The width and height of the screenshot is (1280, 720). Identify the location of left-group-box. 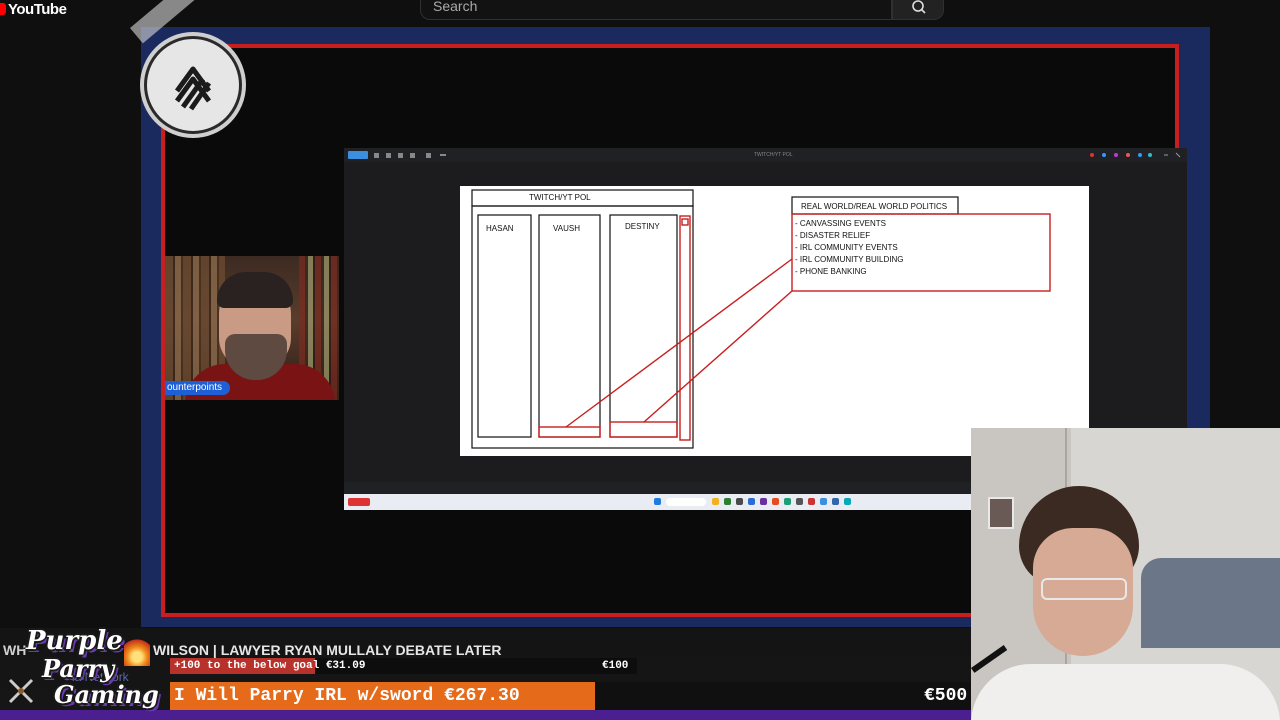
(582, 327).